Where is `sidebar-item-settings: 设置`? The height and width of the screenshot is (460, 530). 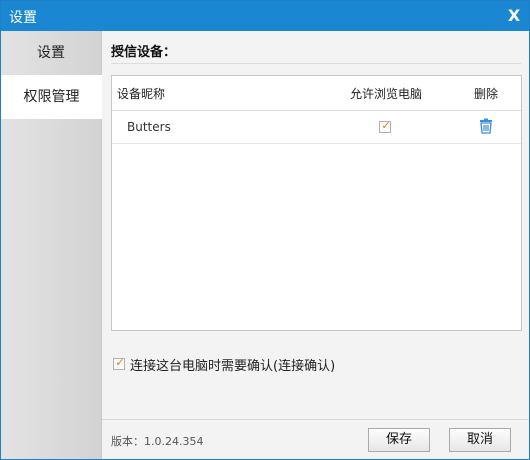 sidebar-item-settings: 设置 is located at coordinates (51, 53).